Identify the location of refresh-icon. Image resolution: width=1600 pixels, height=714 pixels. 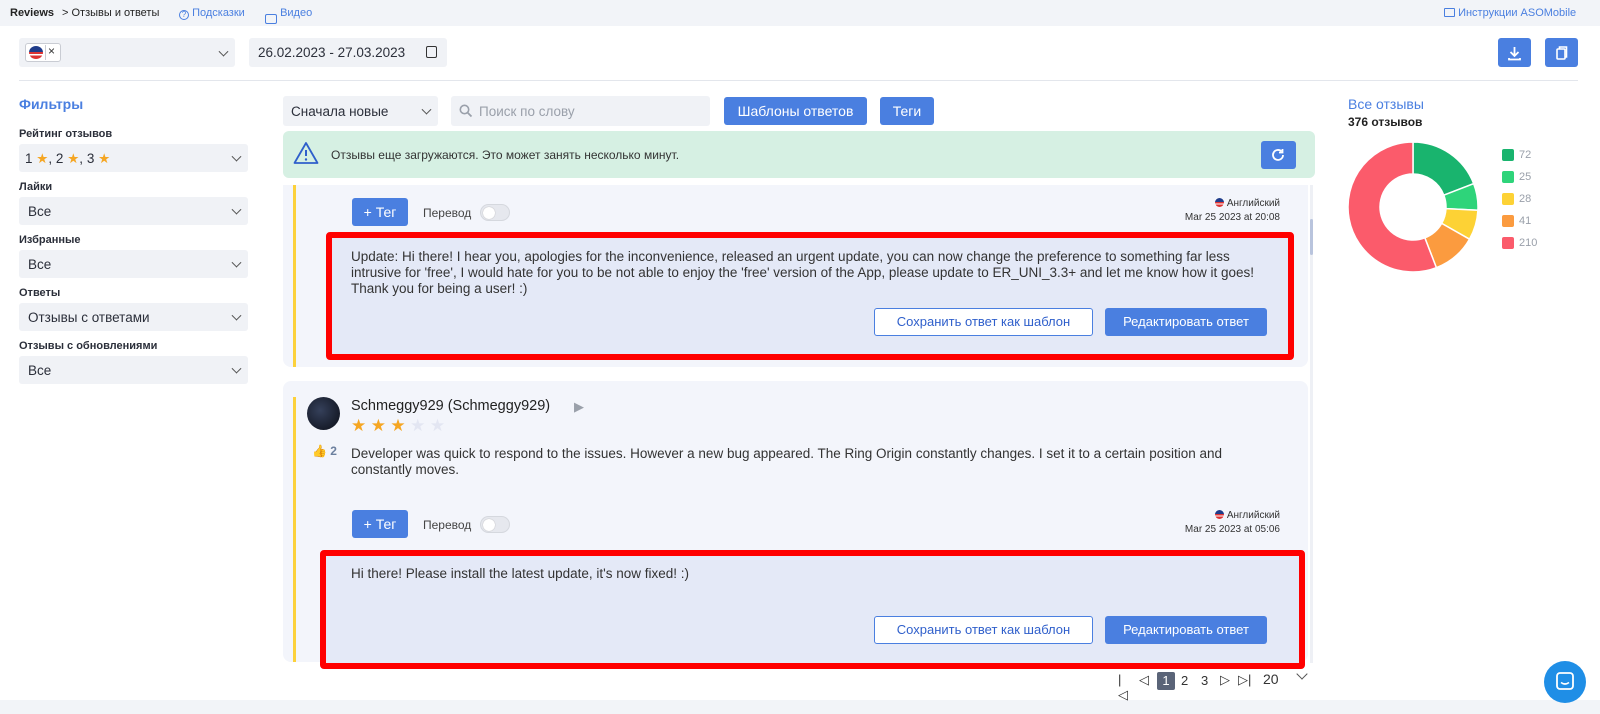
(1278, 155).